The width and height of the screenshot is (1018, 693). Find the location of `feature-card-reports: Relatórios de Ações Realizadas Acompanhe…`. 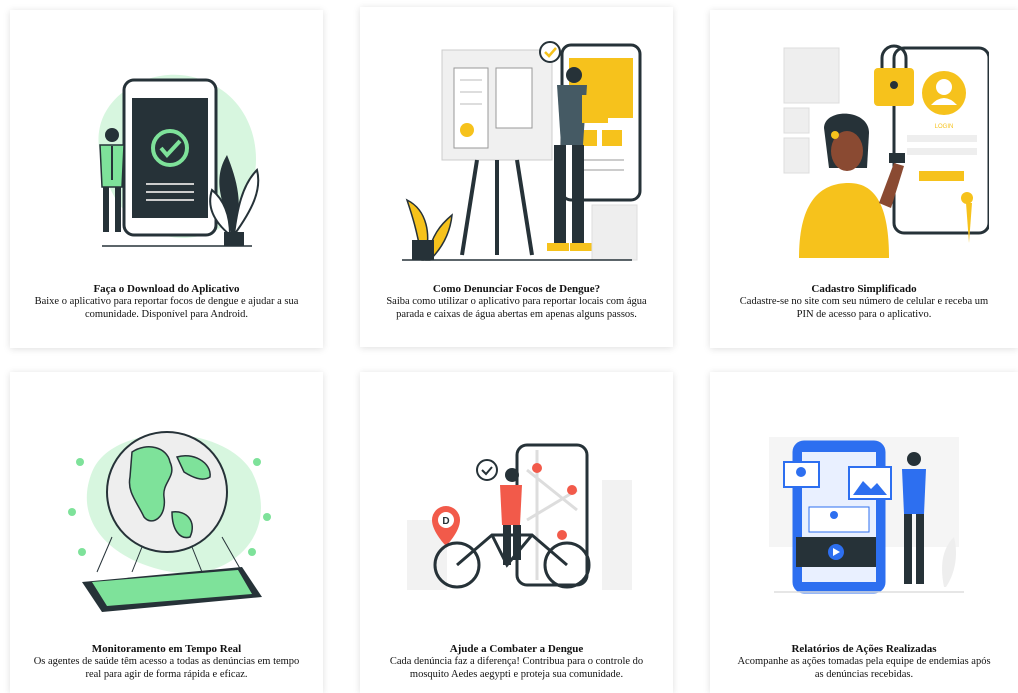

feature-card-reports: Relatórios de Ações Realizadas Acompanhe… is located at coordinates (864, 532).